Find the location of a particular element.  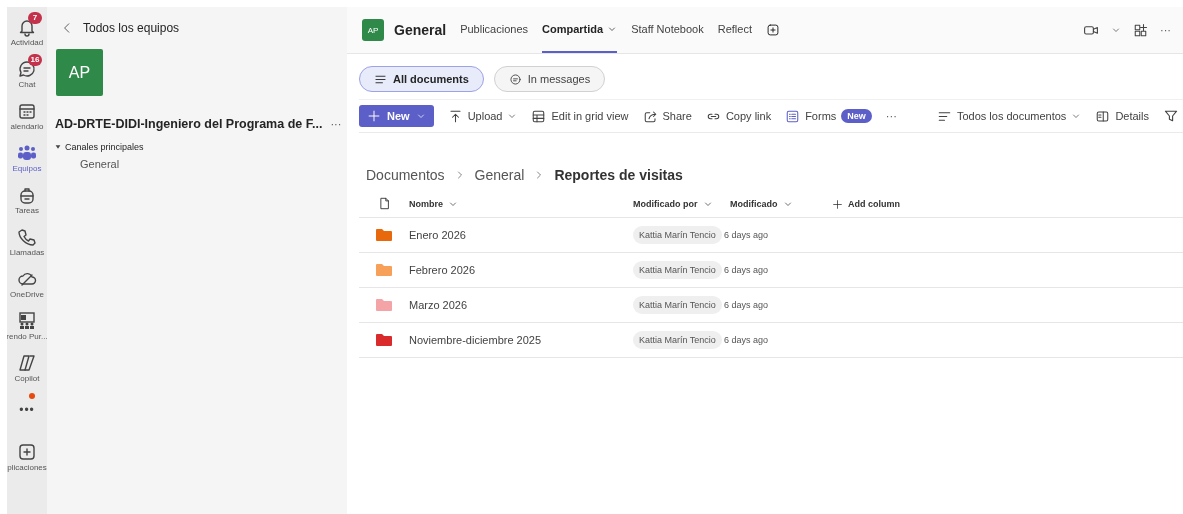

calendar-icon is located at coordinates (27, 111).